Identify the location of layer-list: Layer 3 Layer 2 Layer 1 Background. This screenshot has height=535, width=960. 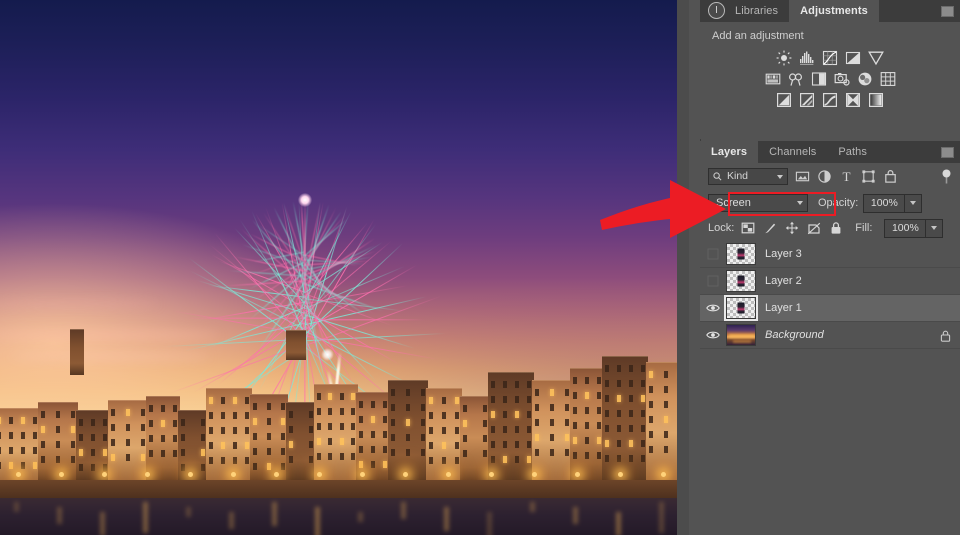
(830, 295).